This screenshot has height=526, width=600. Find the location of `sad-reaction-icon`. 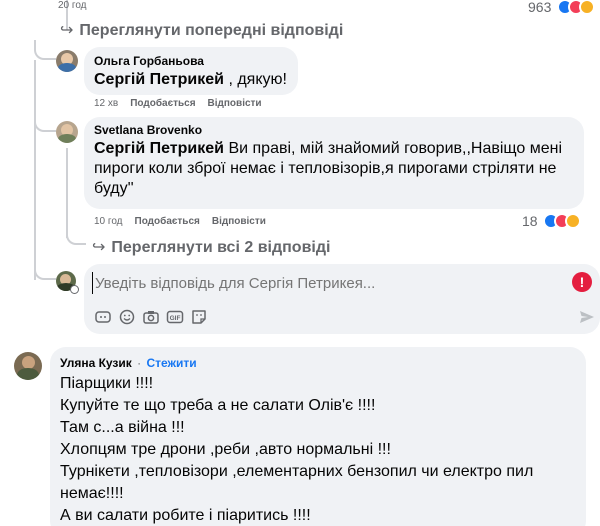

sad-reaction-icon is located at coordinates (573, 220).